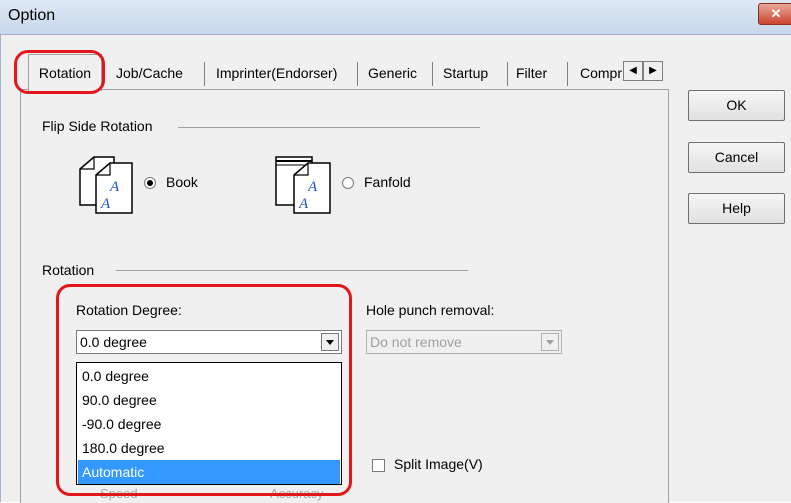 The image size is (791, 503). Describe the element at coordinates (68, 270) in the screenshot. I see `rotation-section-label: Rotation` at that location.